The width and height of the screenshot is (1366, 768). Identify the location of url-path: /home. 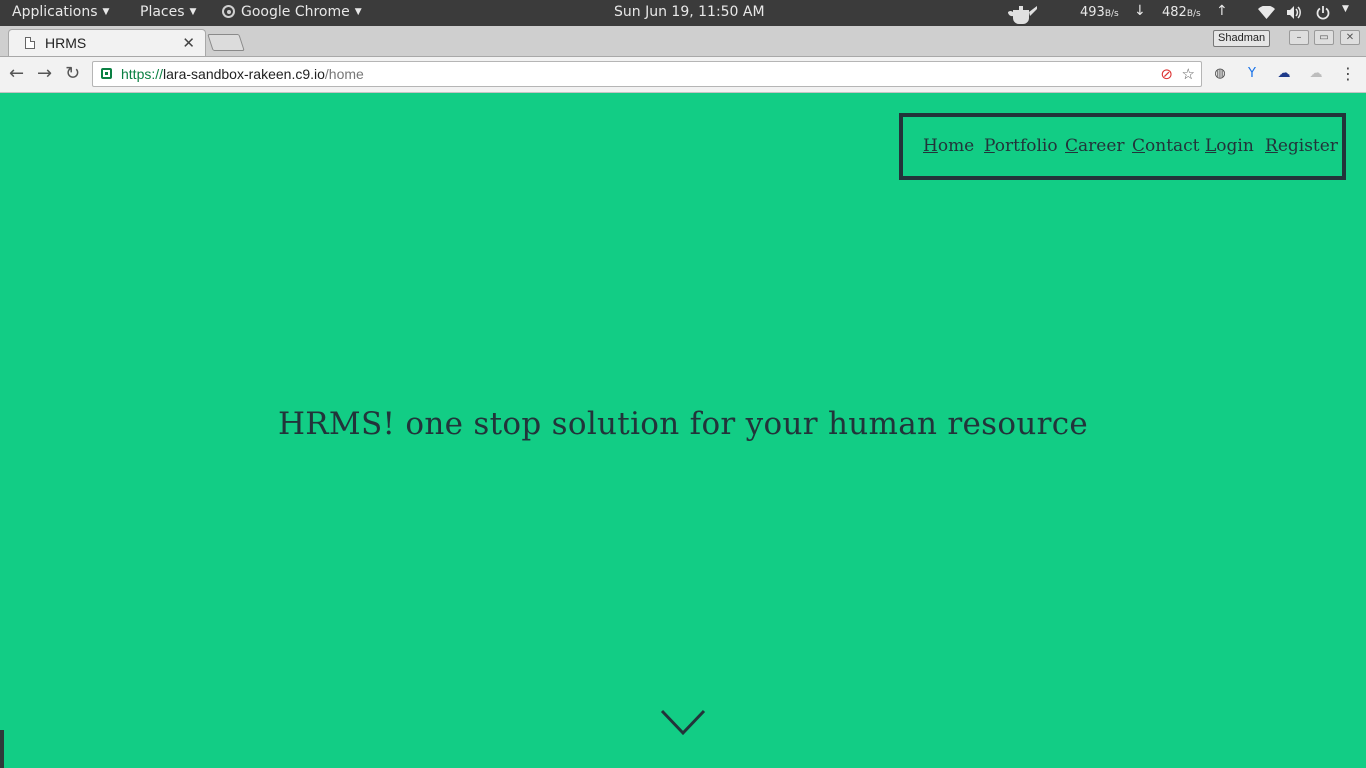
(344, 74).